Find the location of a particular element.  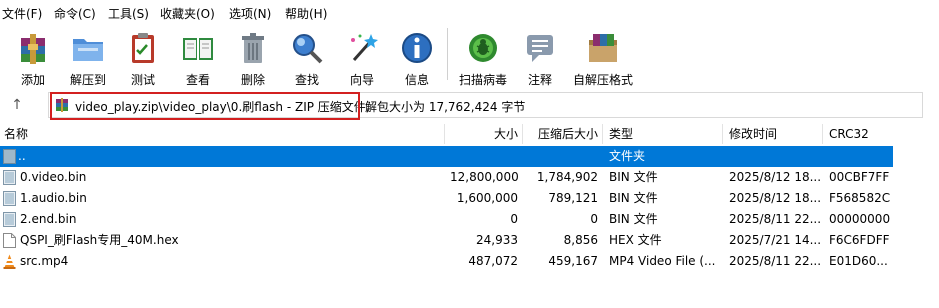

virus-scan-button: 扫描病毒 is located at coordinates (483, 58).